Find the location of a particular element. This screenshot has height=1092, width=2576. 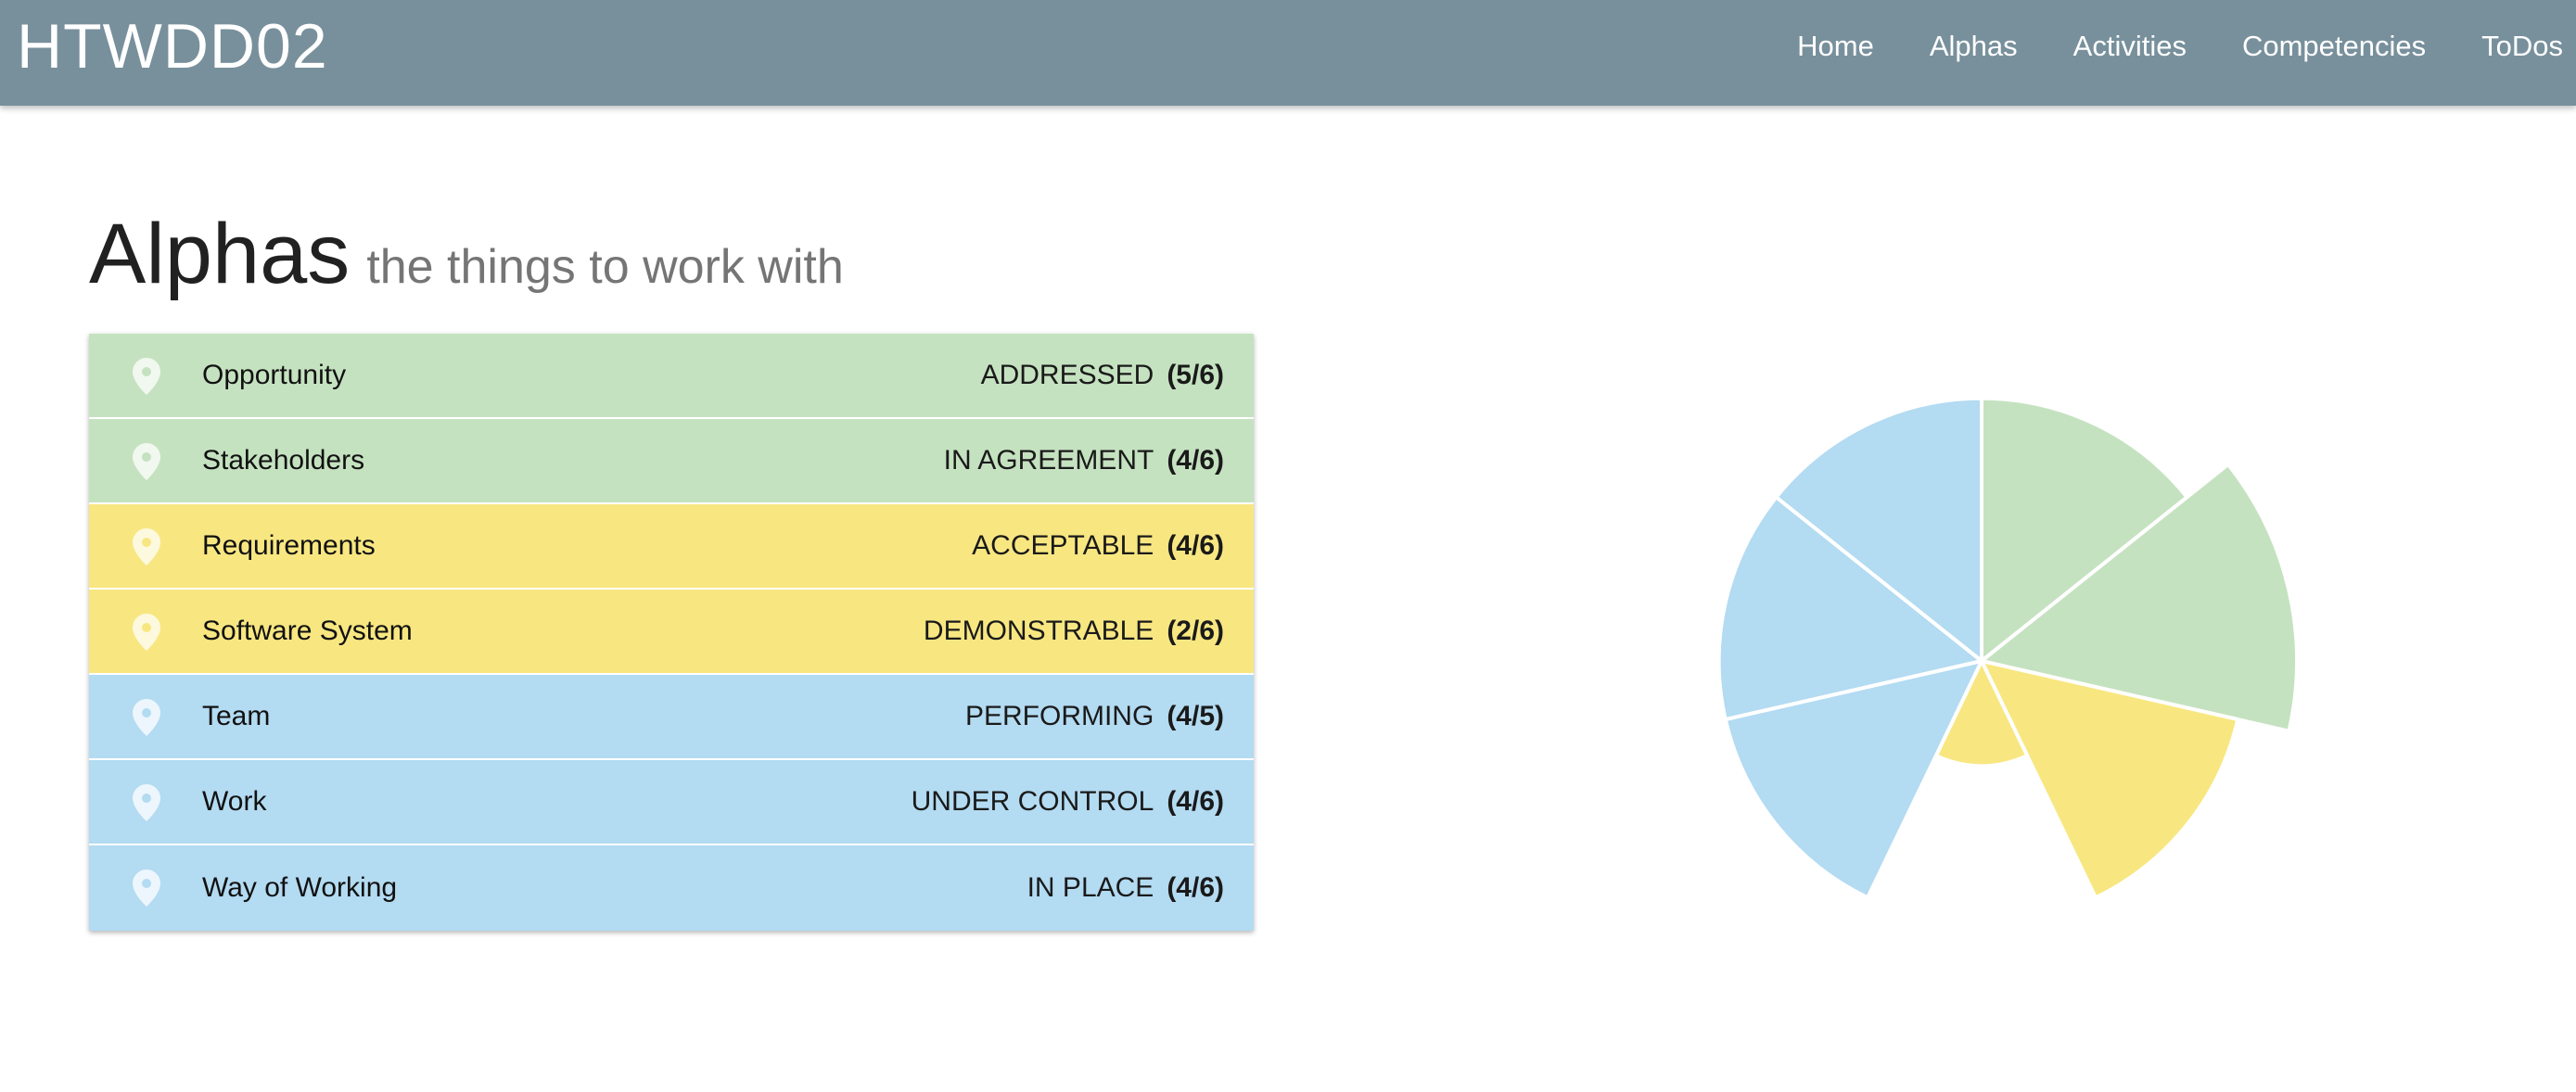

alpha-progress: (2/6) is located at coordinates (1196, 631).